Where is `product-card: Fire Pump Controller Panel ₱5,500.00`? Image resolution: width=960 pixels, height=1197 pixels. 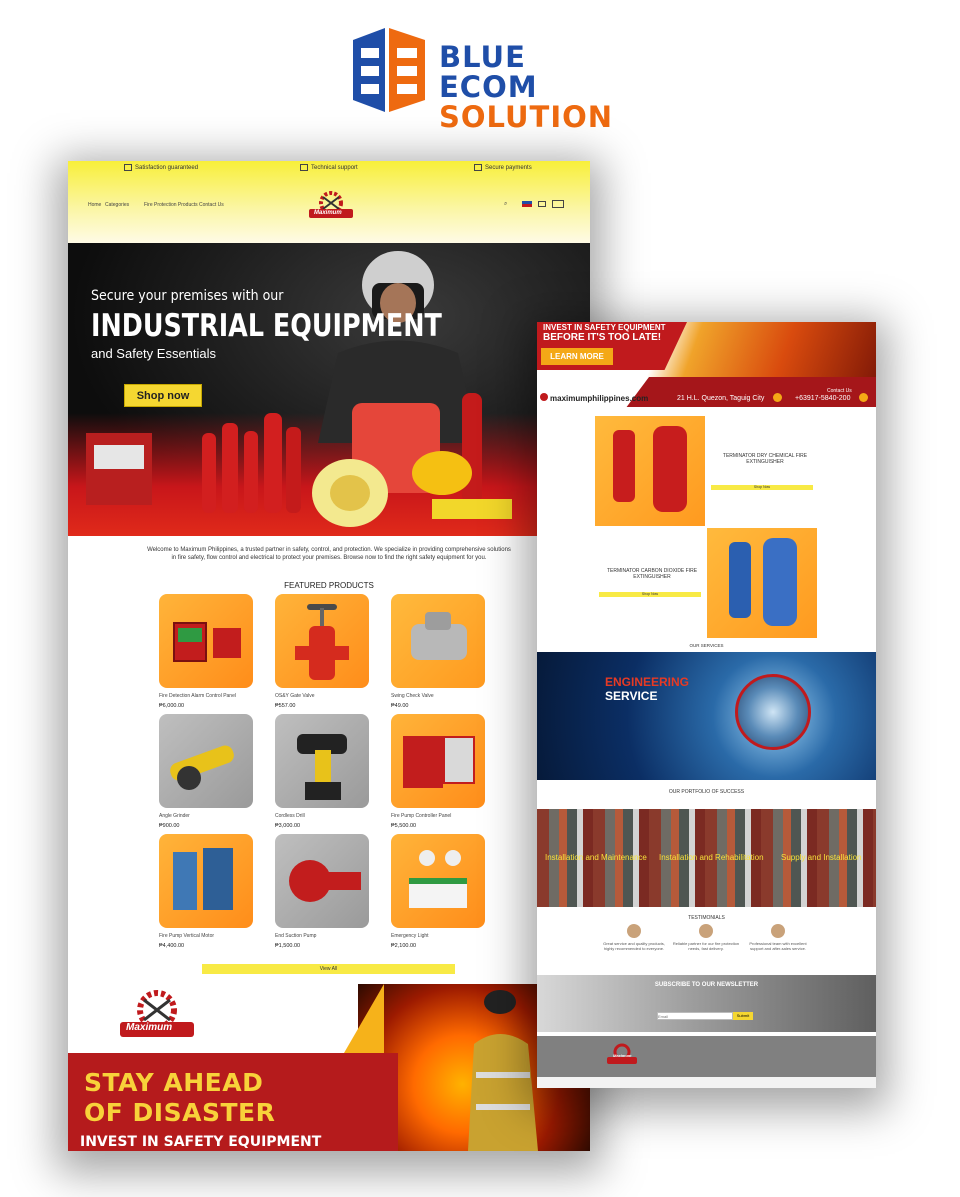
product-card: Fire Pump Controller Panel ₱5,500.00 is located at coordinates (438, 771).